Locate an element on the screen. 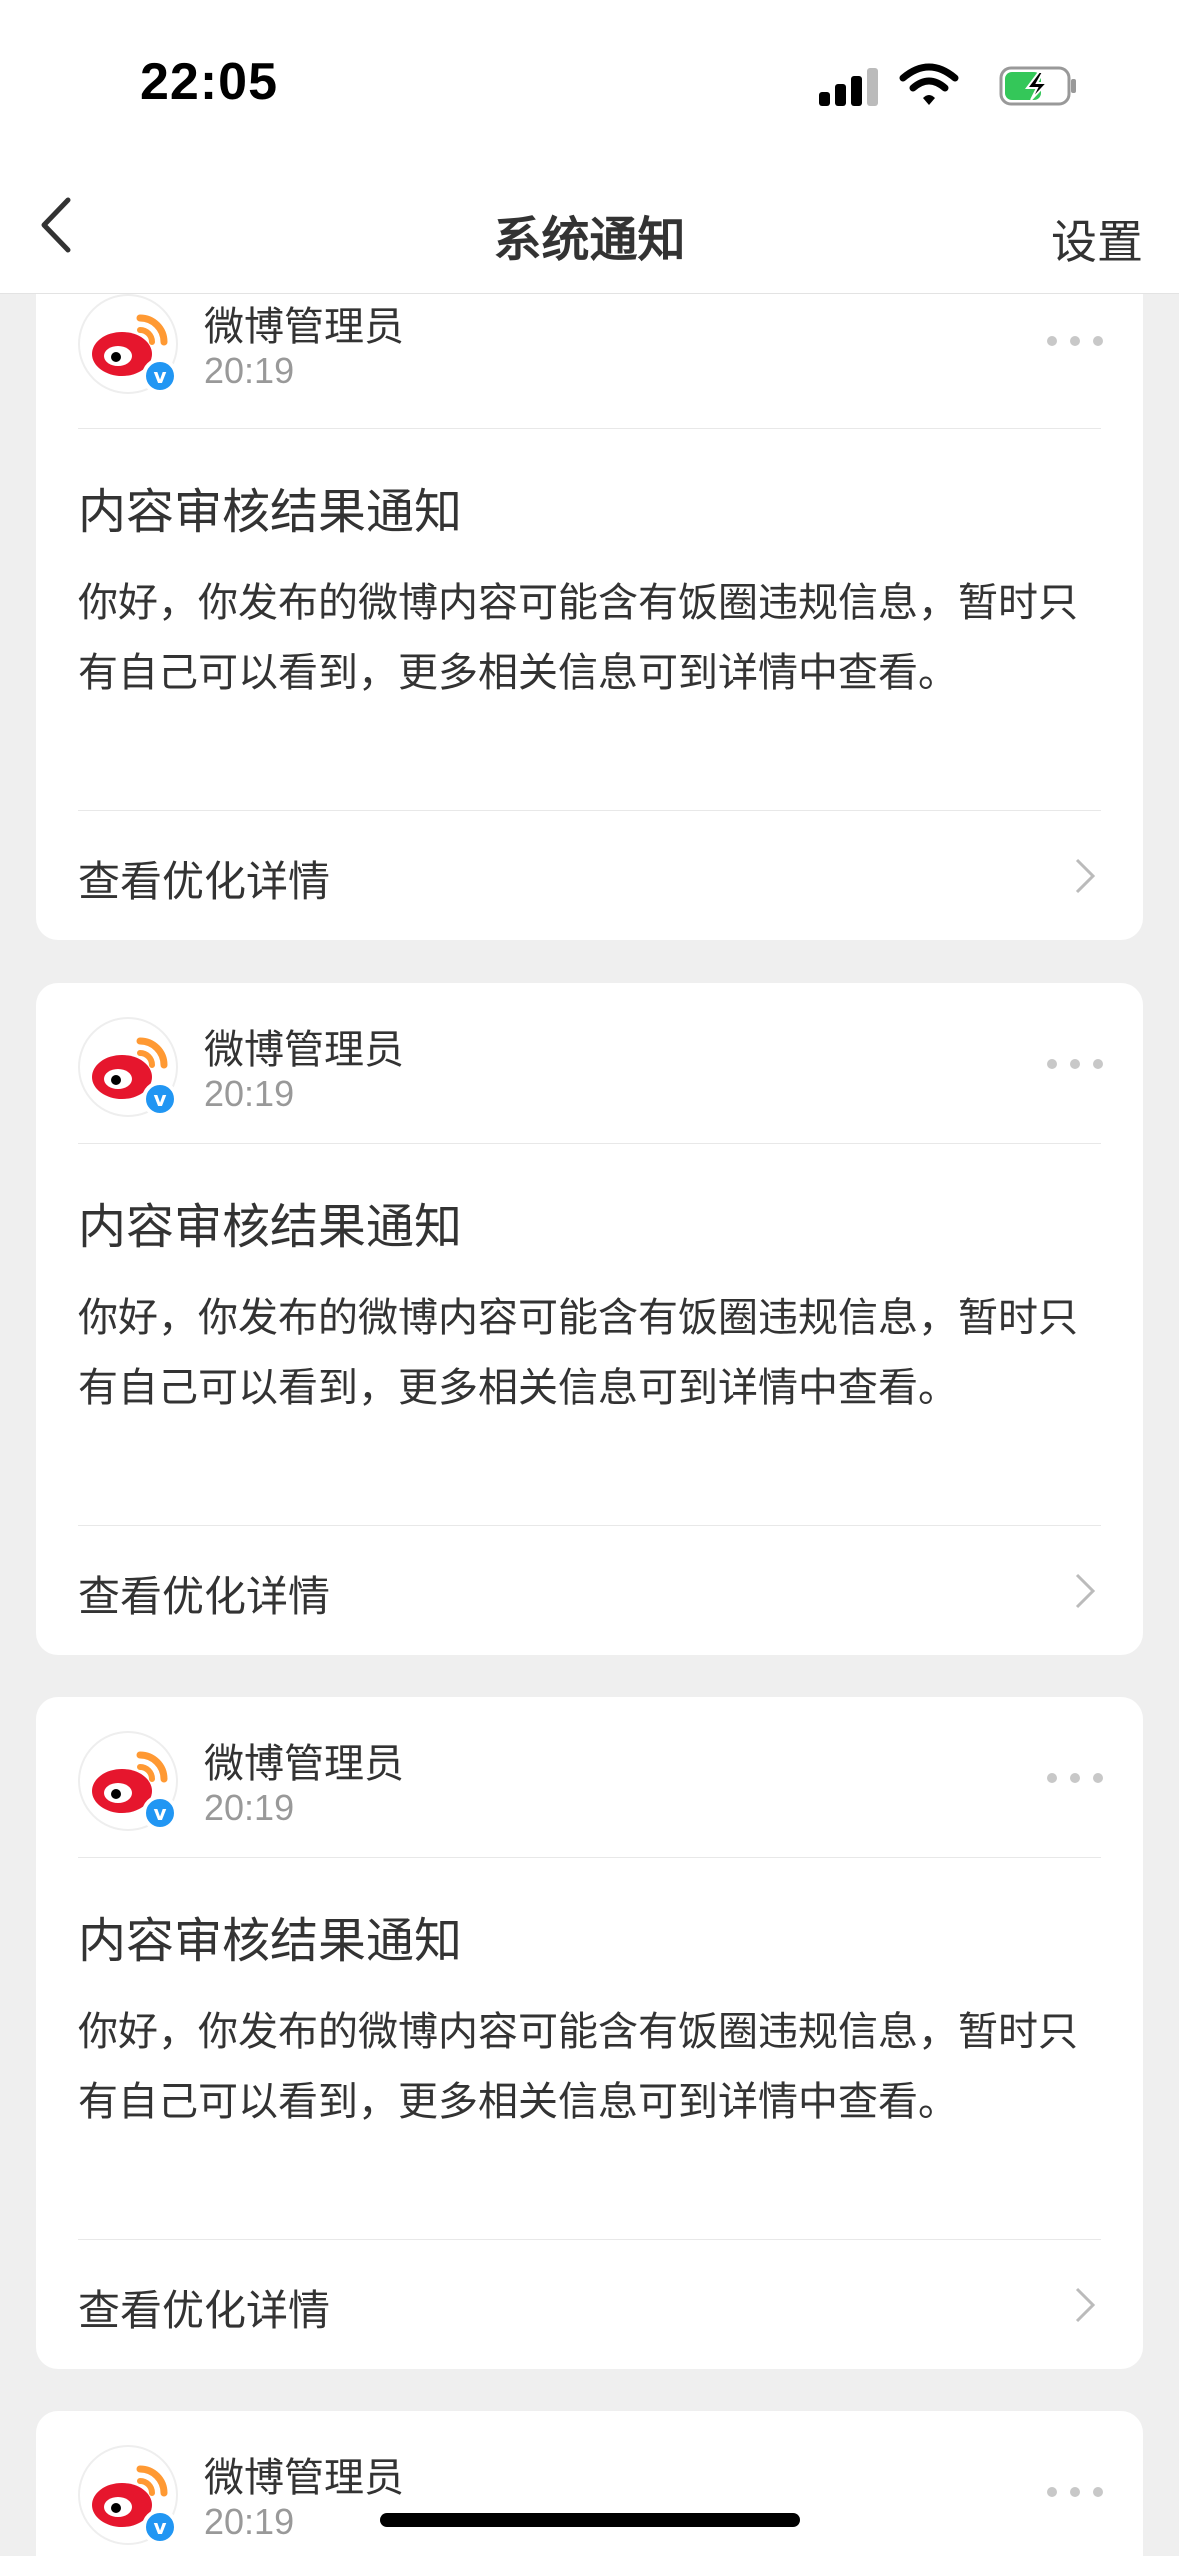  cellular-signal-icon is located at coordinates (849, 86).